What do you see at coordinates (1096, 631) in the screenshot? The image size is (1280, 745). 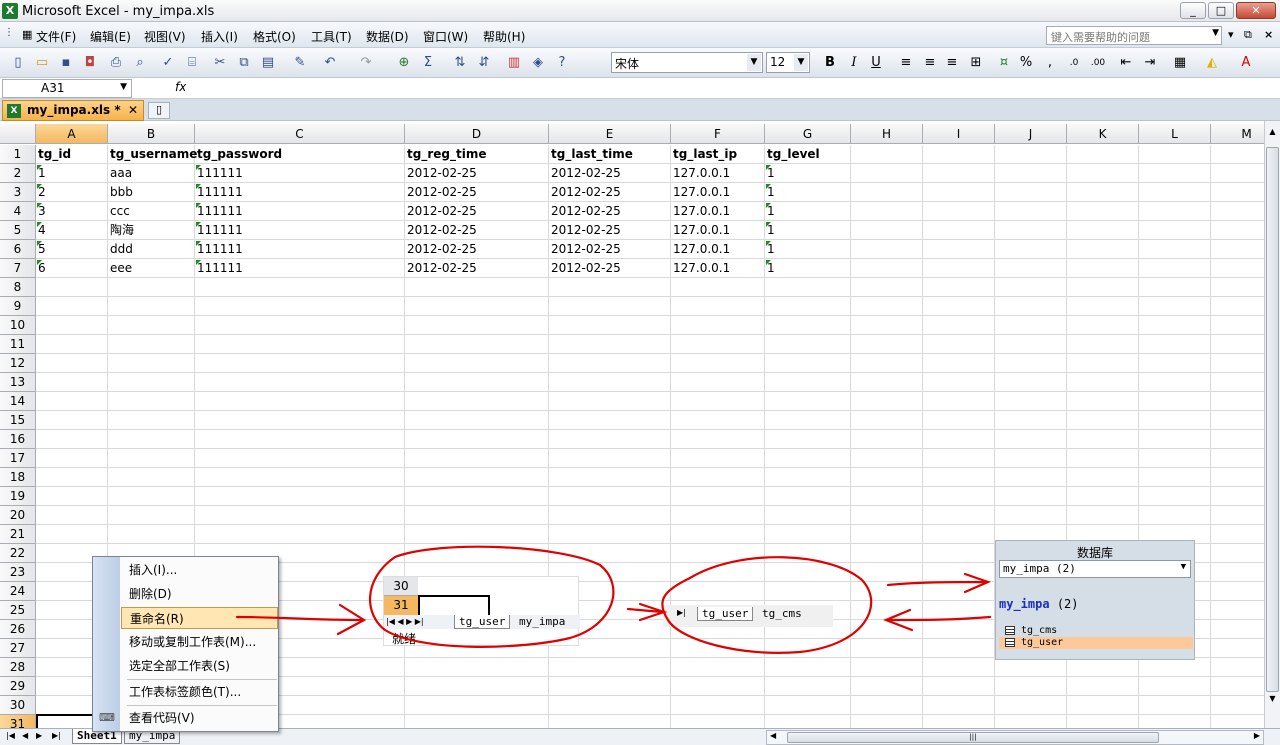 I see `table-item-tg-cms: tg_cms` at bounding box center [1096, 631].